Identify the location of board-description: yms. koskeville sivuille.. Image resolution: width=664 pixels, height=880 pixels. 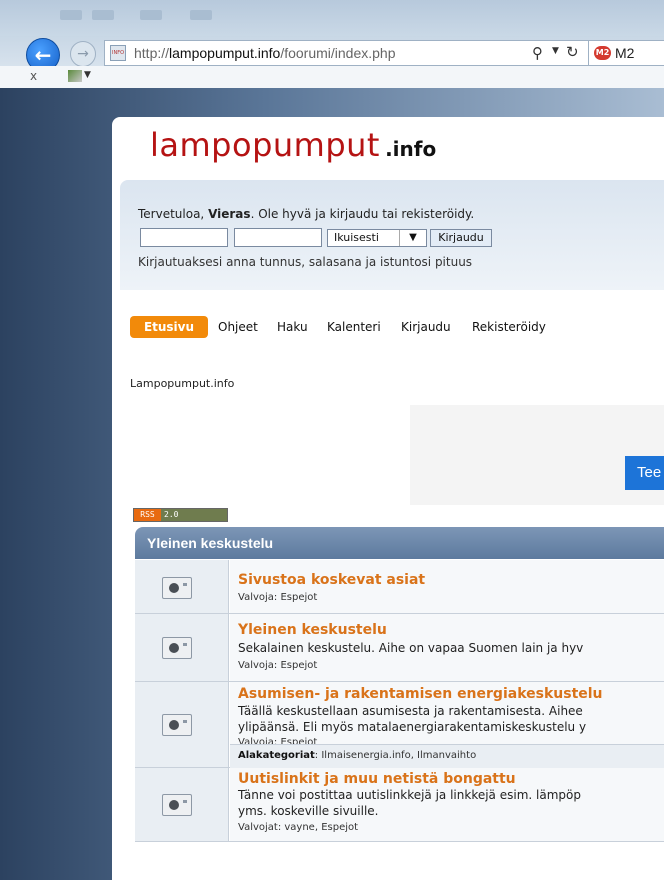
(308, 811).